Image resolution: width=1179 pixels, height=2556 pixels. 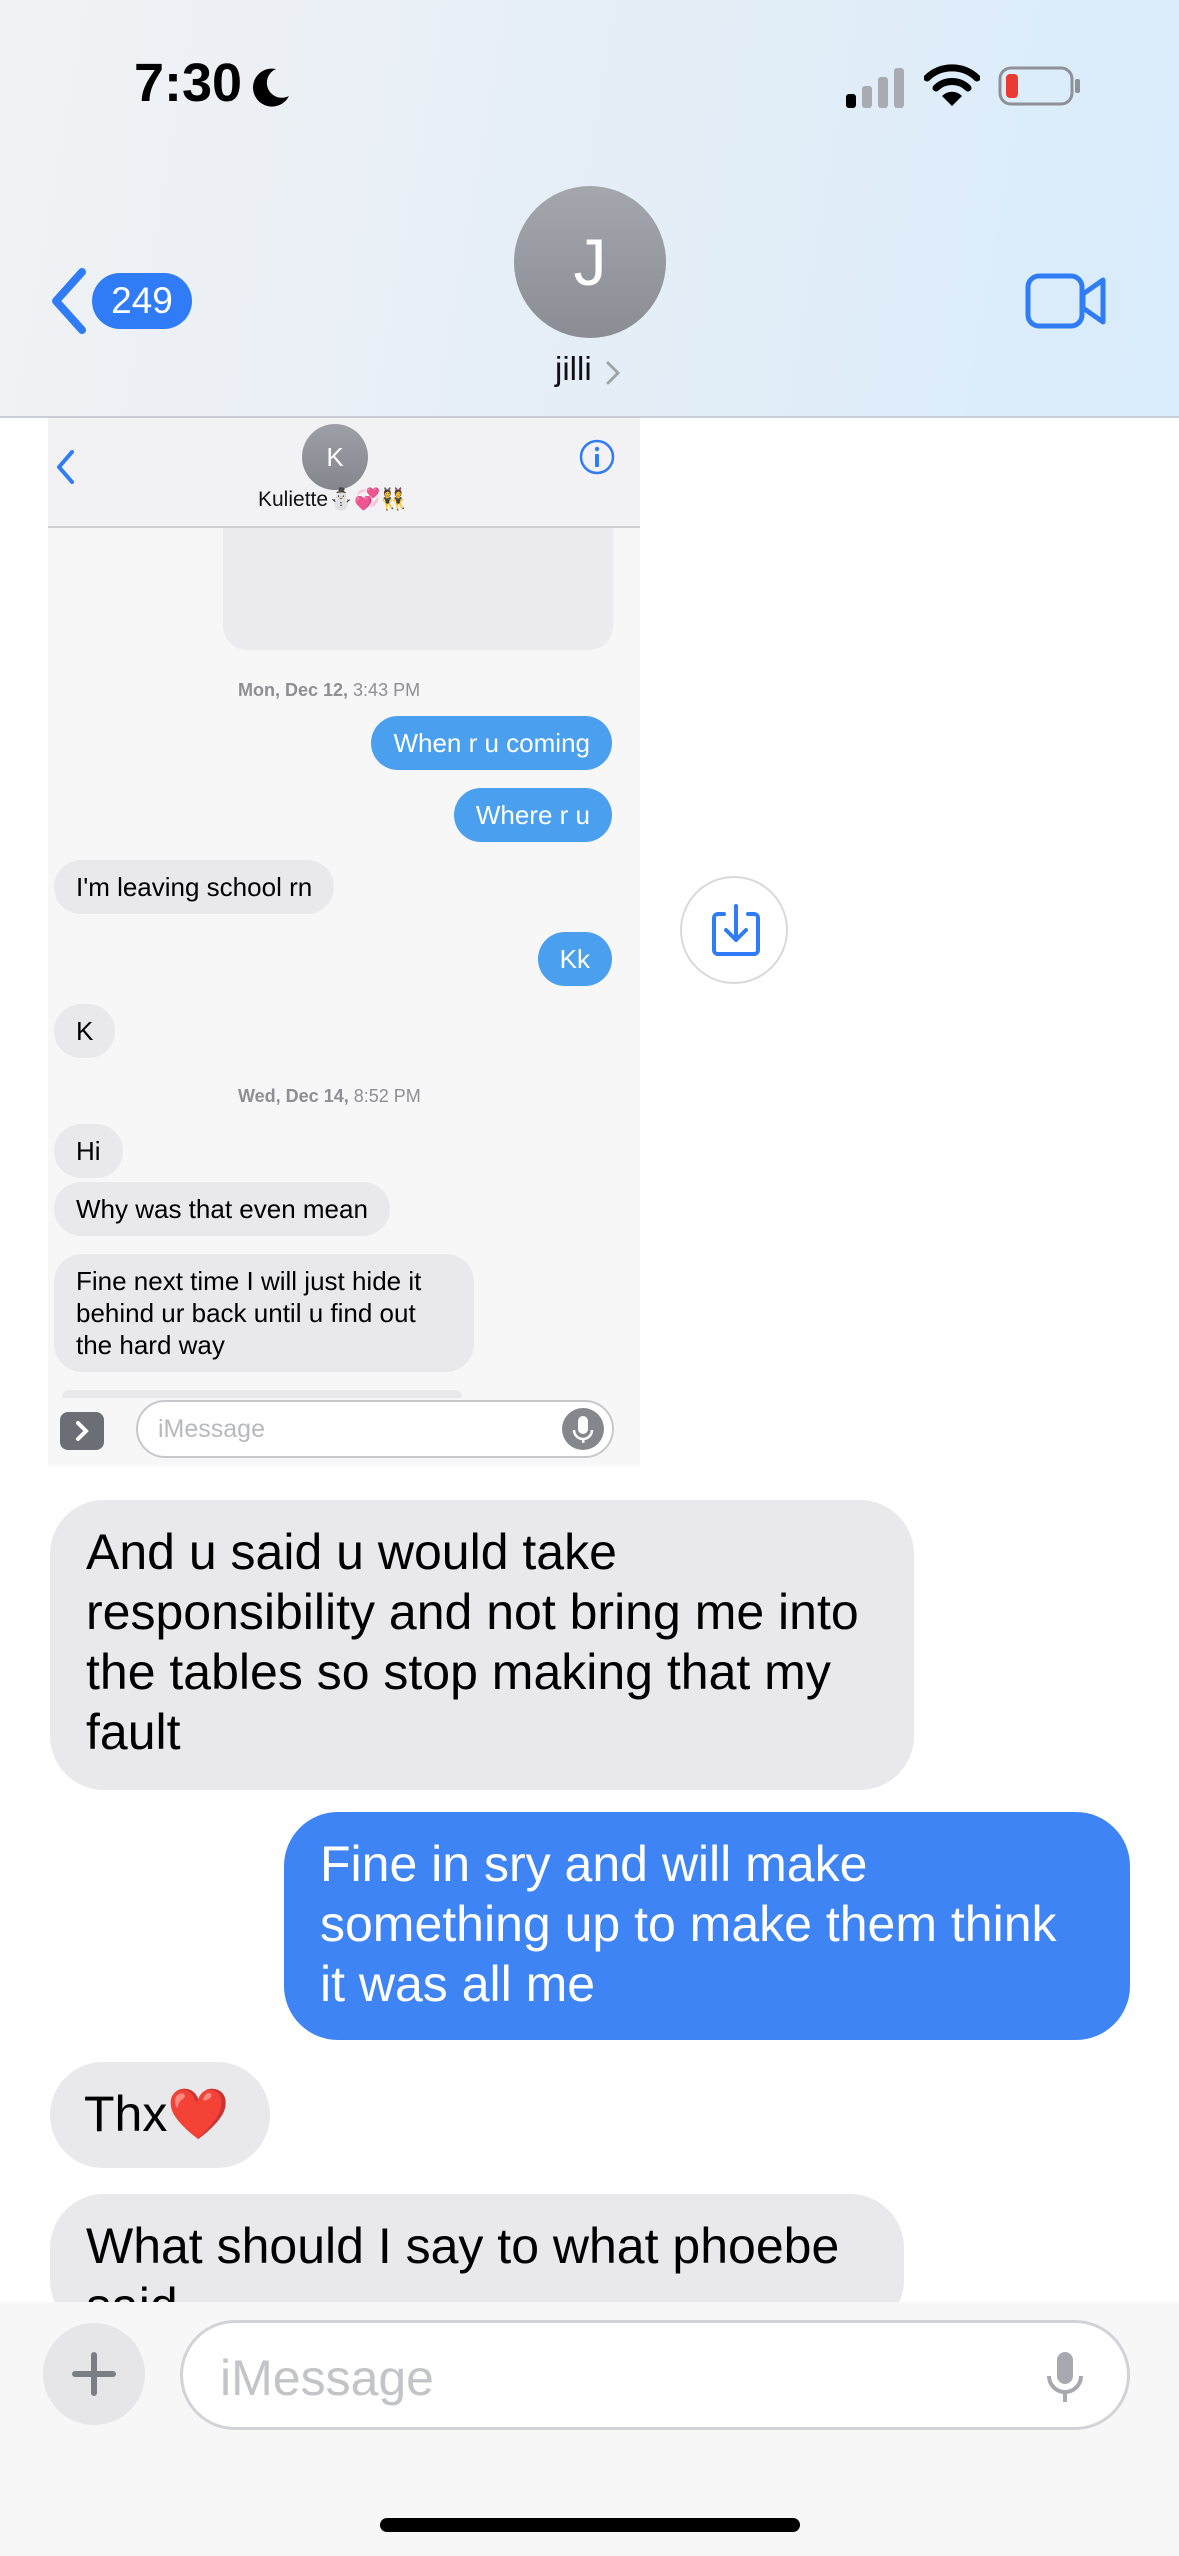 I want to click on message-bubble-incoming: Hi, so click(x=88, y=1151).